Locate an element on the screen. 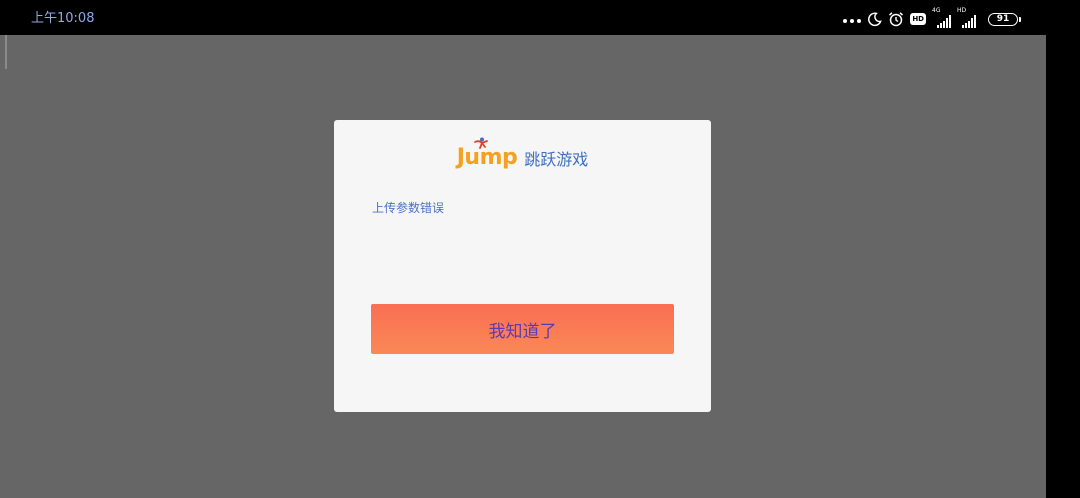 The width and height of the screenshot is (1080, 498). battery-icon: 91 is located at coordinates (1004, 19).